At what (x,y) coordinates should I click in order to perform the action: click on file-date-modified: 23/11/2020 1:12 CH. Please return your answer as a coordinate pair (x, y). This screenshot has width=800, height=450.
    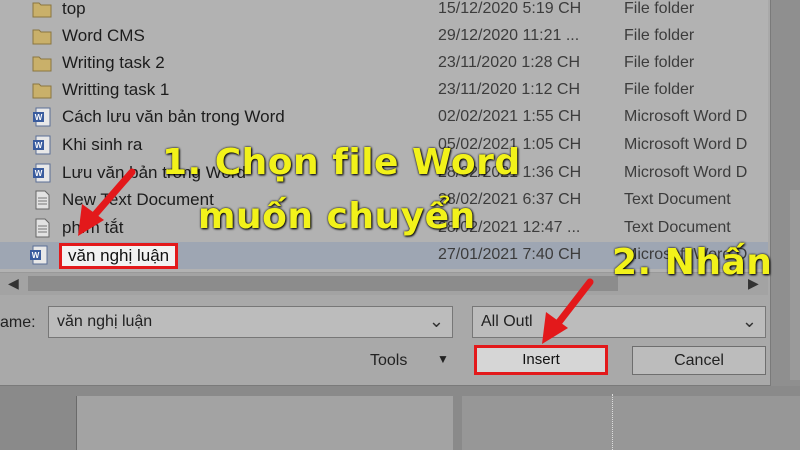
    Looking at the image, I should click on (509, 89).